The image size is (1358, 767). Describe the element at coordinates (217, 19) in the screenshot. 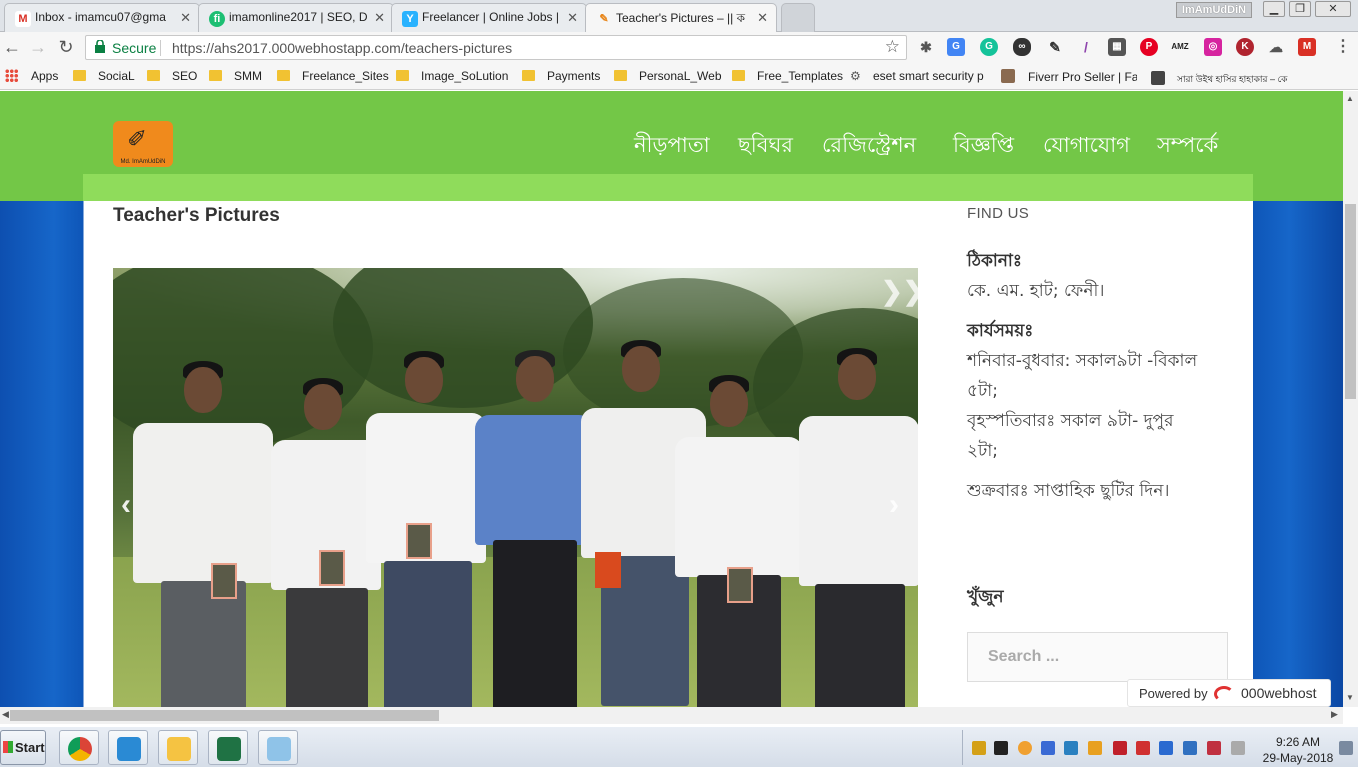

I see `fiverr-icon: fi` at that location.